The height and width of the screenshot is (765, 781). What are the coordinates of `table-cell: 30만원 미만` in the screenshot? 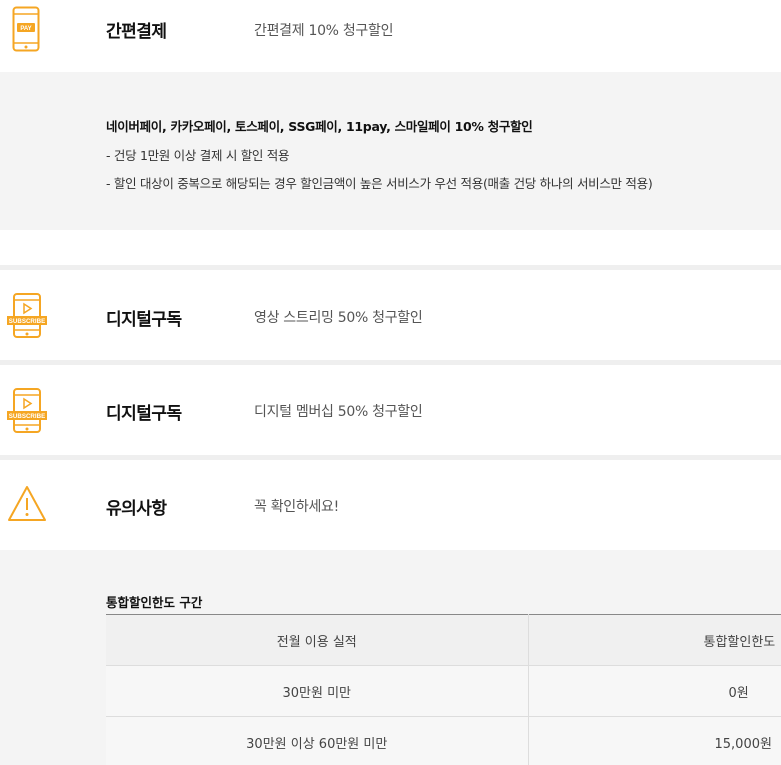 It's located at (317, 691).